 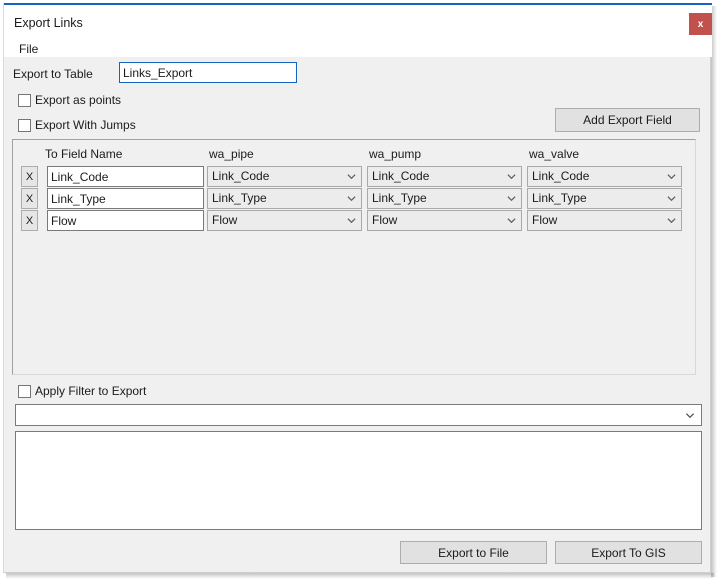 I want to click on window-shadow-right, so click(x=714, y=291).